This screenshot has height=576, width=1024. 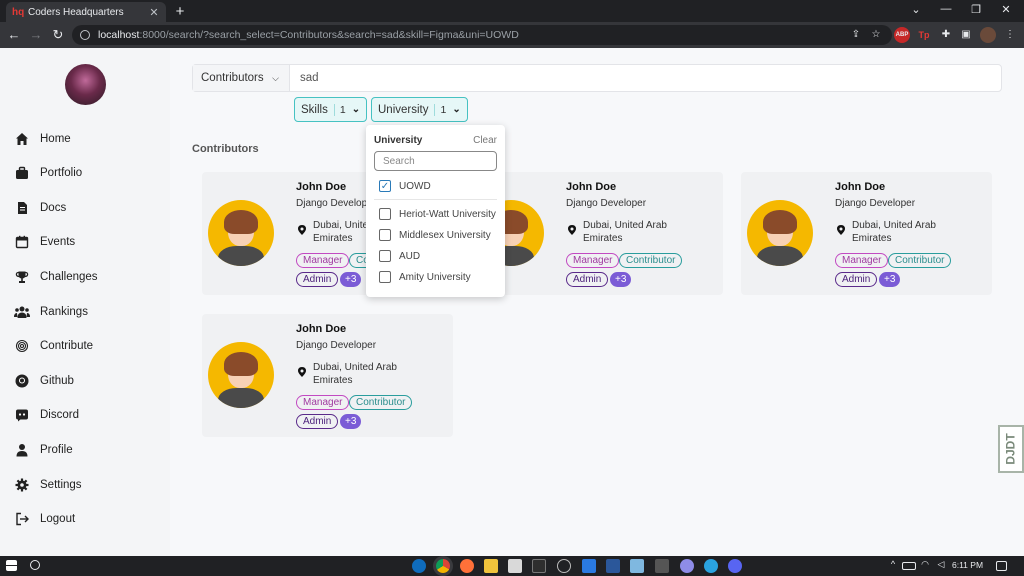 What do you see at coordinates (67, 346) in the screenshot?
I see `sidebar-item-label: Contribute` at bounding box center [67, 346].